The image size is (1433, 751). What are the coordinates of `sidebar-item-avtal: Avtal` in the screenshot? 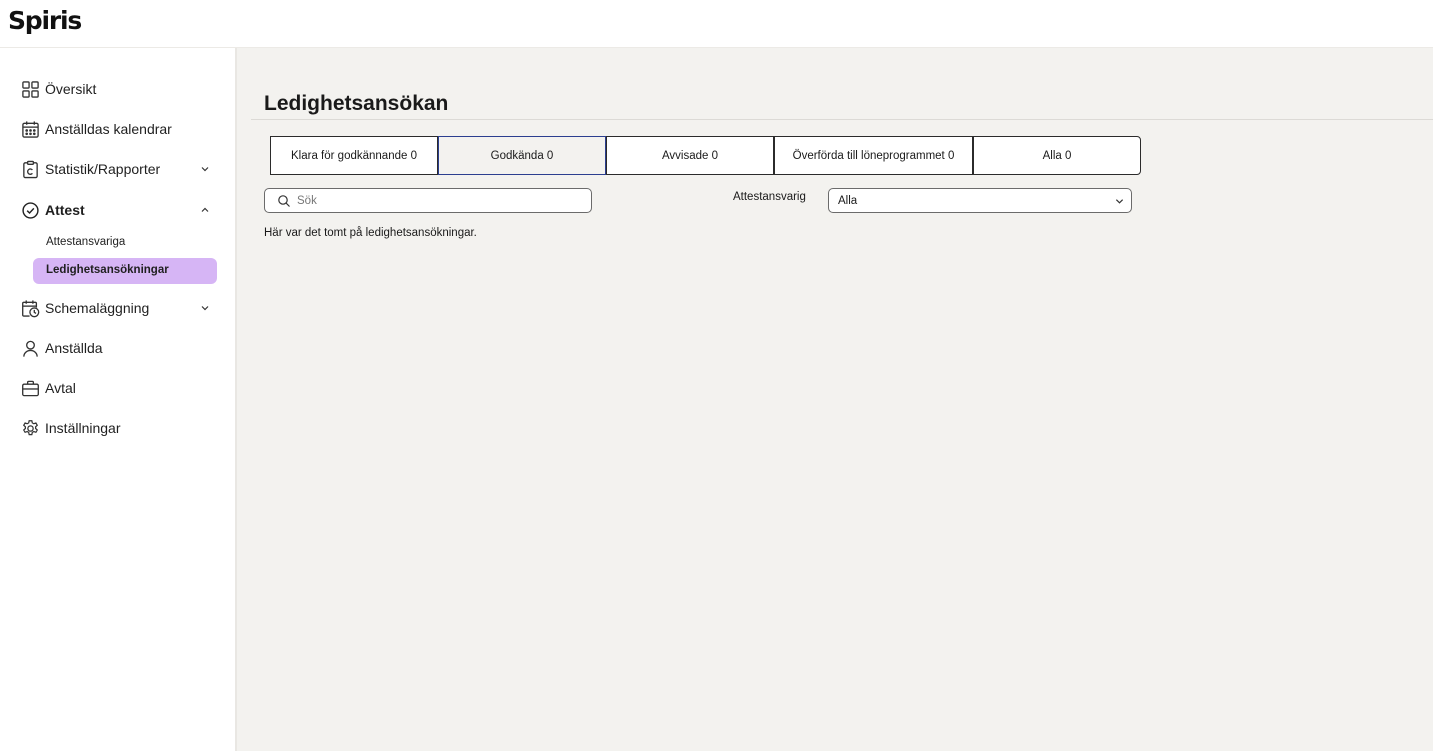 It's located at (117, 388).